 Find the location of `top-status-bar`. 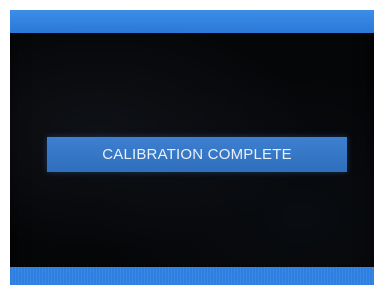

top-status-bar is located at coordinates (192, 21).